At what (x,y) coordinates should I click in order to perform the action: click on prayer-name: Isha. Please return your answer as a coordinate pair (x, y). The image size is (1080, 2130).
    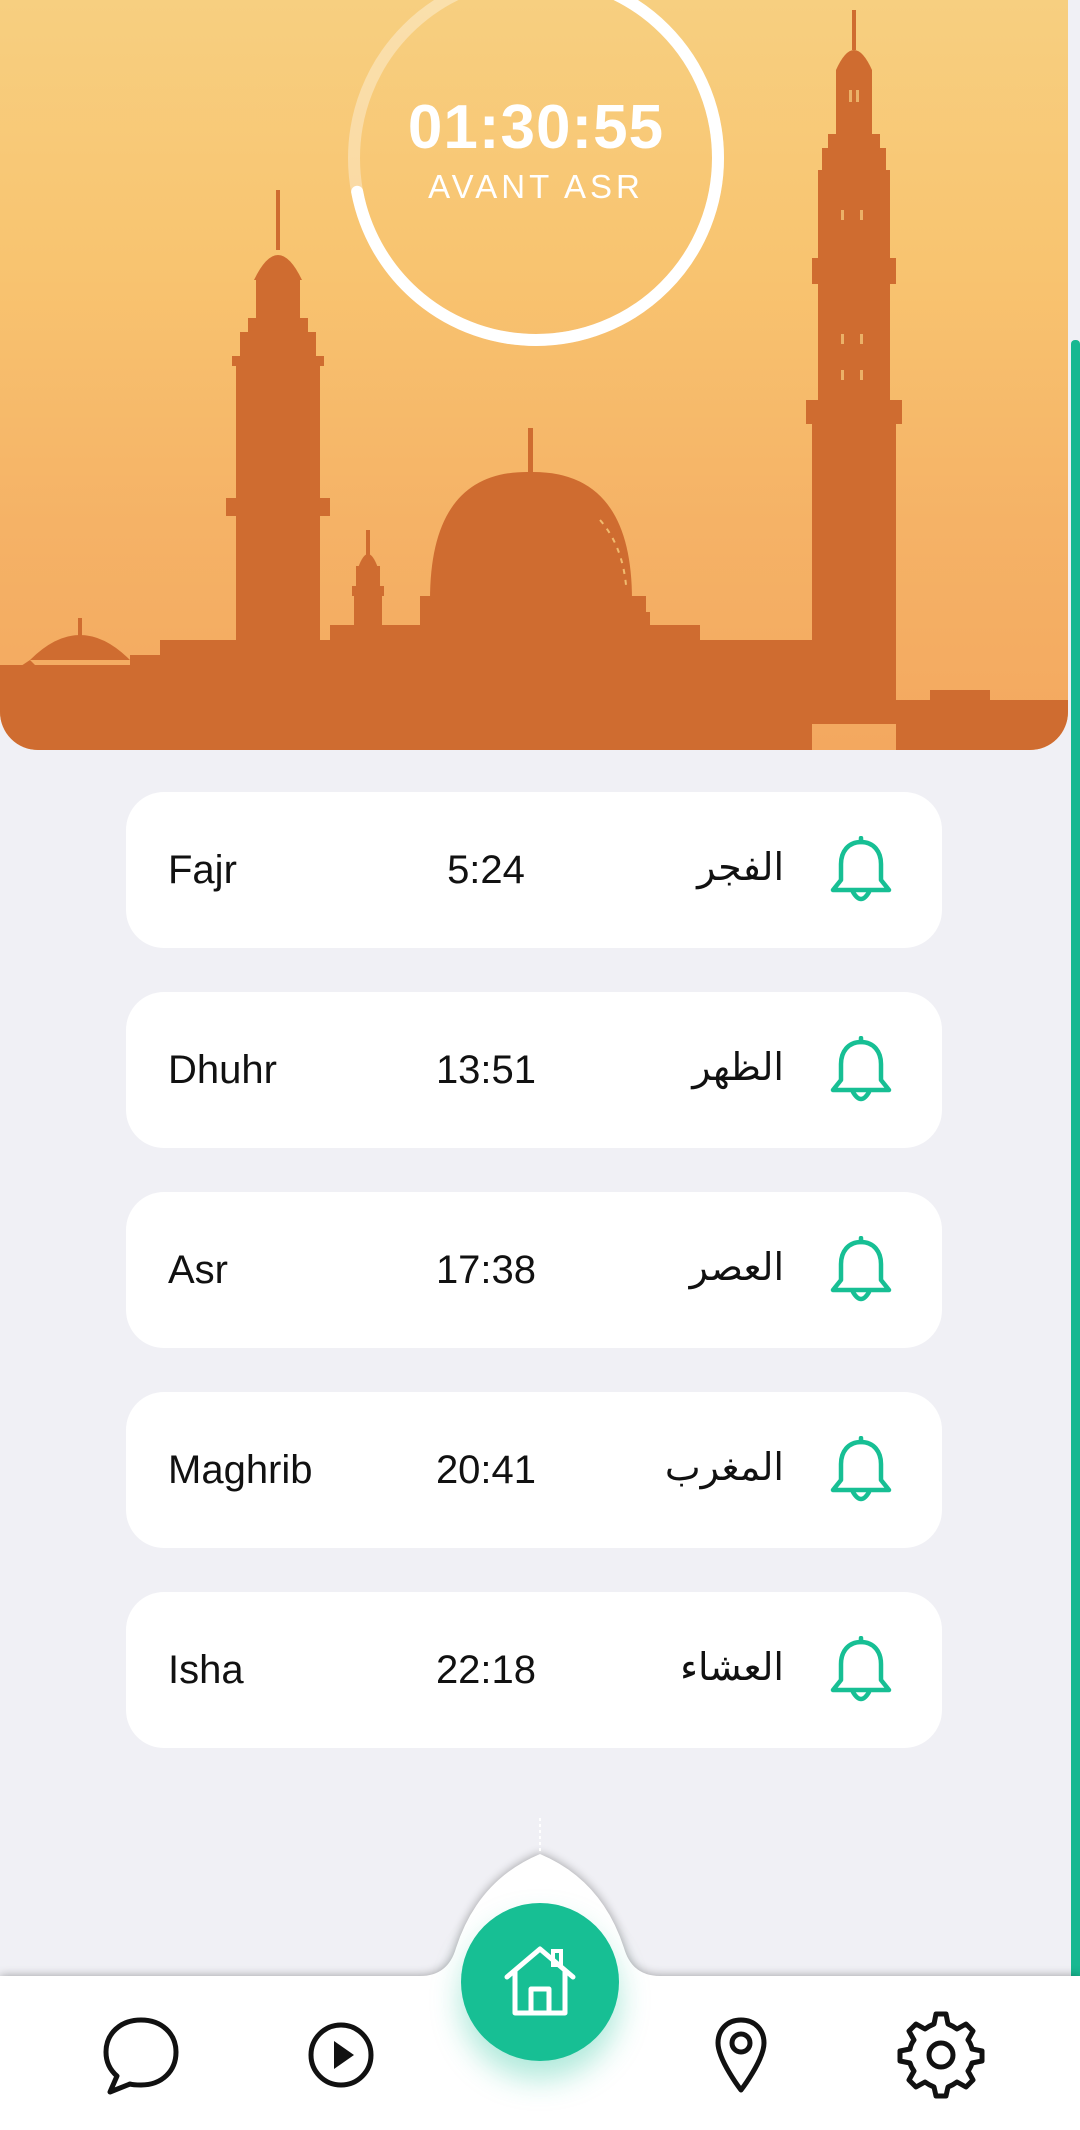
    Looking at the image, I should click on (206, 1670).